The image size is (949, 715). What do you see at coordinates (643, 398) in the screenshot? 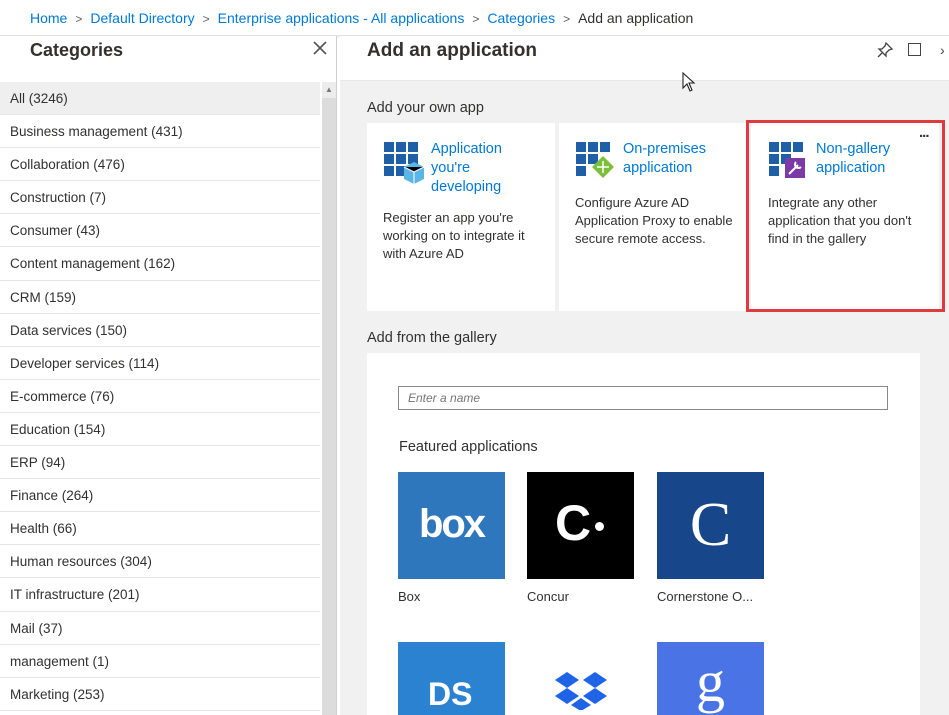
I see `search-input` at bounding box center [643, 398].